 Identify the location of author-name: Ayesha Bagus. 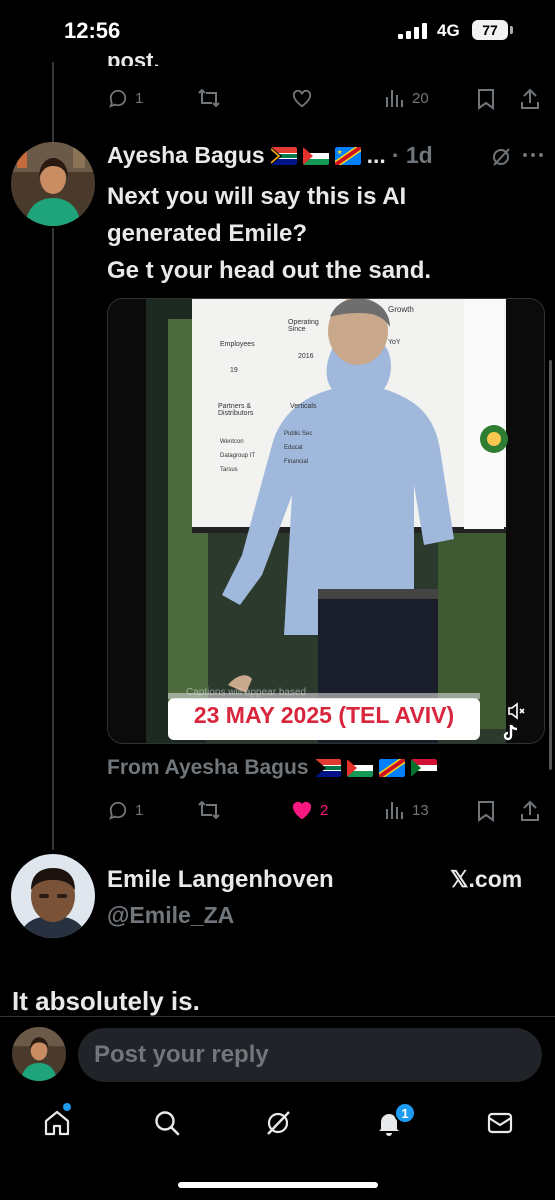
(186, 155).